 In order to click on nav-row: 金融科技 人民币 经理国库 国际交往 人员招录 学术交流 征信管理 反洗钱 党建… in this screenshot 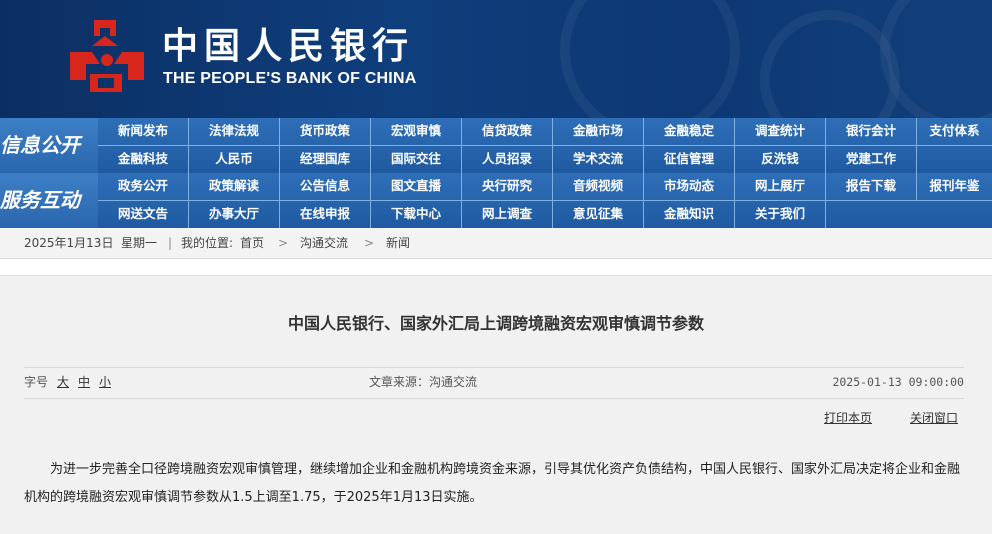, I will do `click(545, 159)`.